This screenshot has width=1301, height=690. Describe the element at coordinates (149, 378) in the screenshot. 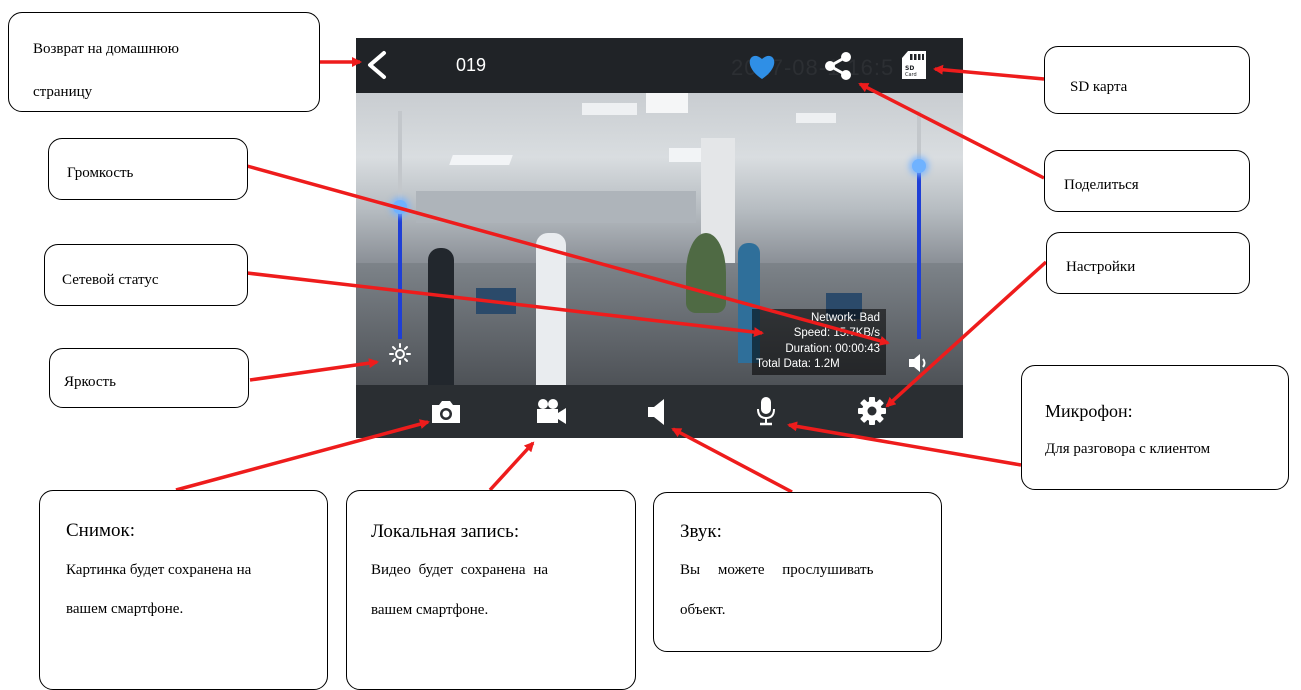

I see `callout-brightness: Яркость` at that location.